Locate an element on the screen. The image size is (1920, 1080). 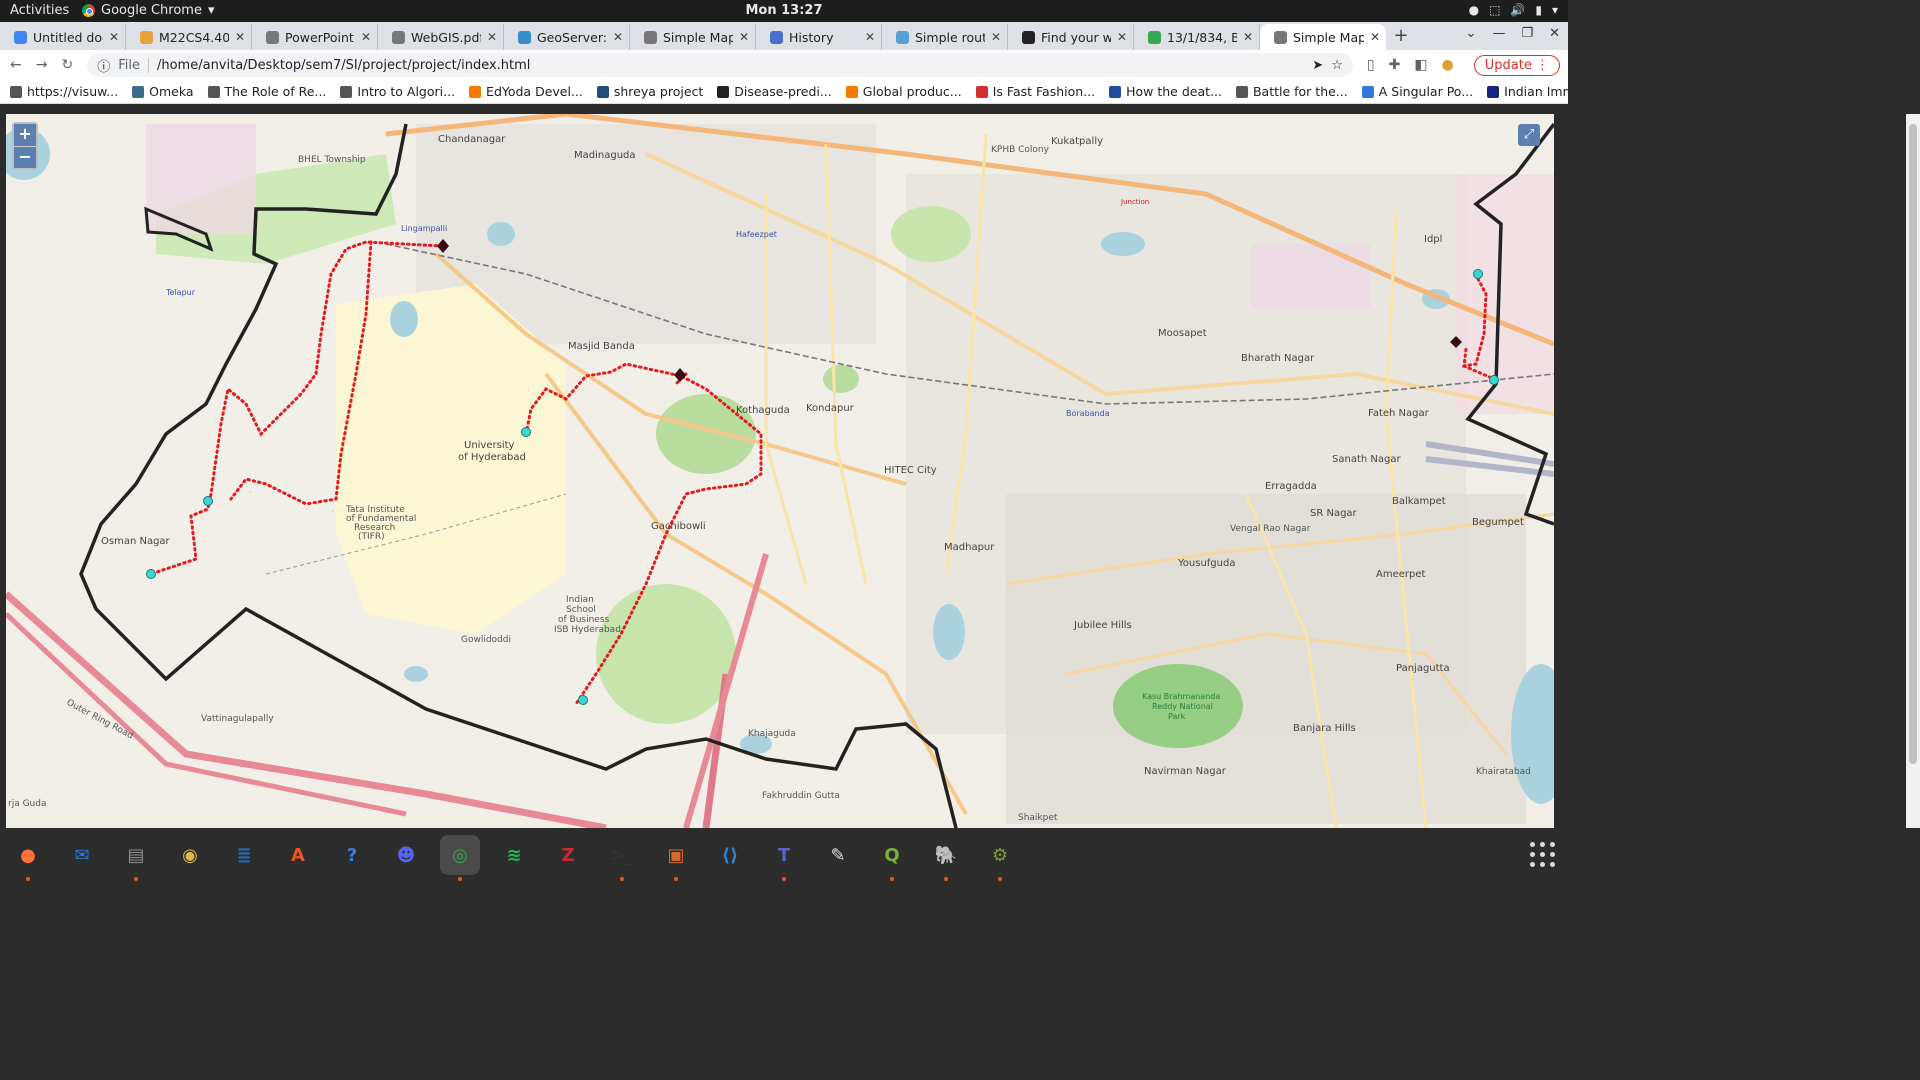
tab-2: PowerPoint F ✕ is located at coordinates (315, 37).